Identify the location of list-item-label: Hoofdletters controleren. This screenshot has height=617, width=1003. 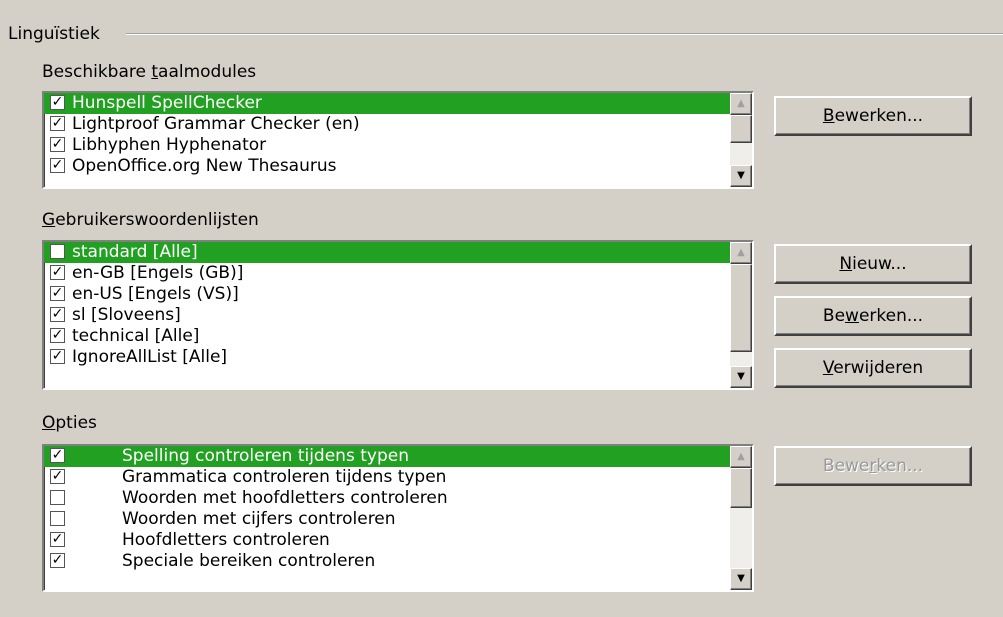
(226, 540).